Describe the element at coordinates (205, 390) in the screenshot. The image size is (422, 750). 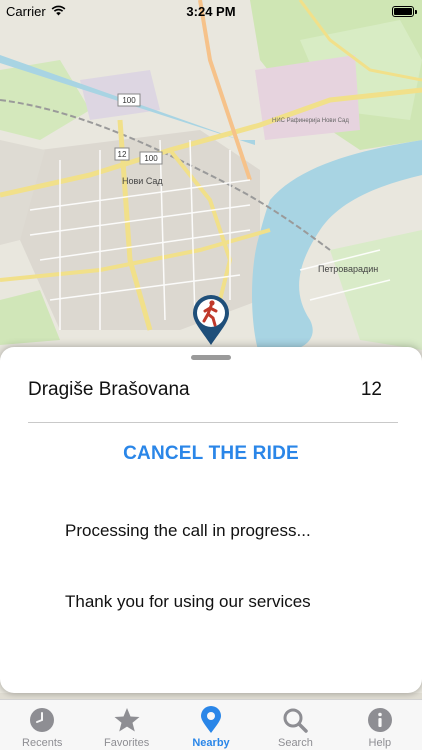
I see `address-header: Dragiše Brašovana 12` at that location.